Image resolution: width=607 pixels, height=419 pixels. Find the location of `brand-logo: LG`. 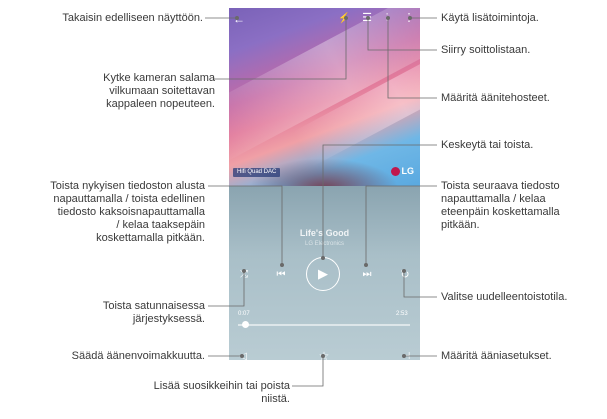

brand-logo: LG is located at coordinates (402, 171).